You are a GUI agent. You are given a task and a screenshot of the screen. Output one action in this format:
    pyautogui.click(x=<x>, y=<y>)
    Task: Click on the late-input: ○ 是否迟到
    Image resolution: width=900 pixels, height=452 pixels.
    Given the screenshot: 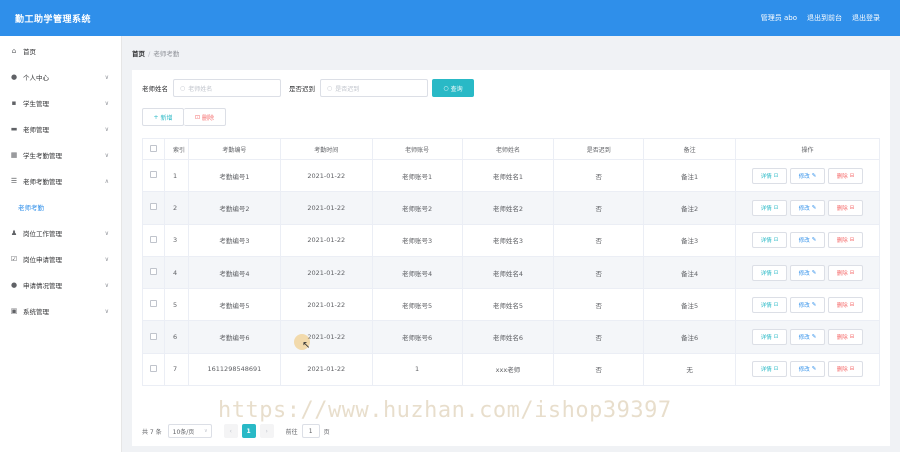 What is the action you would take?
    pyautogui.click(x=374, y=88)
    